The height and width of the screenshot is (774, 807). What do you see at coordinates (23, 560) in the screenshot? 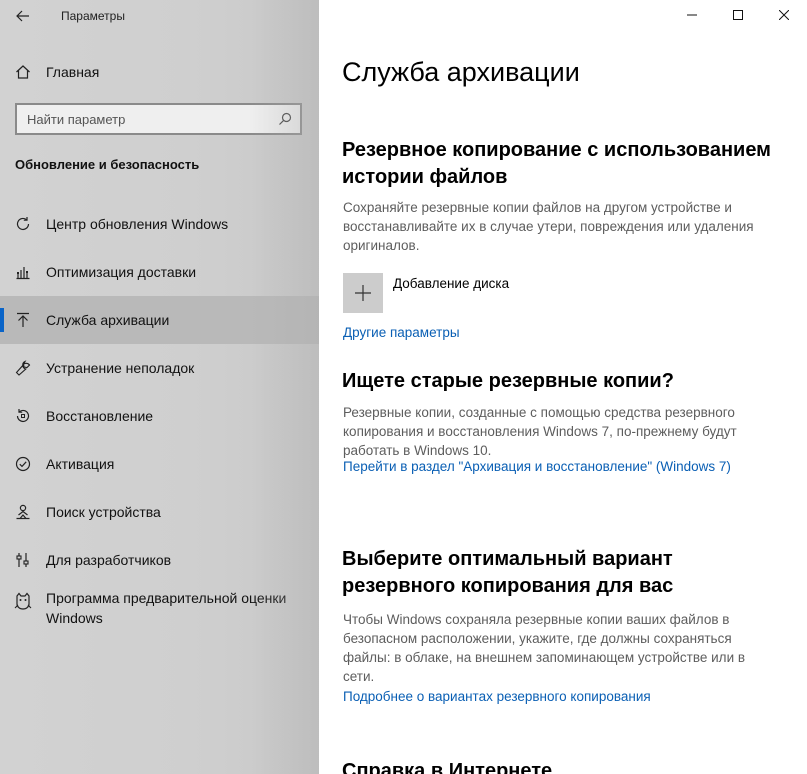
I see `developer-sliders-icon` at bounding box center [23, 560].